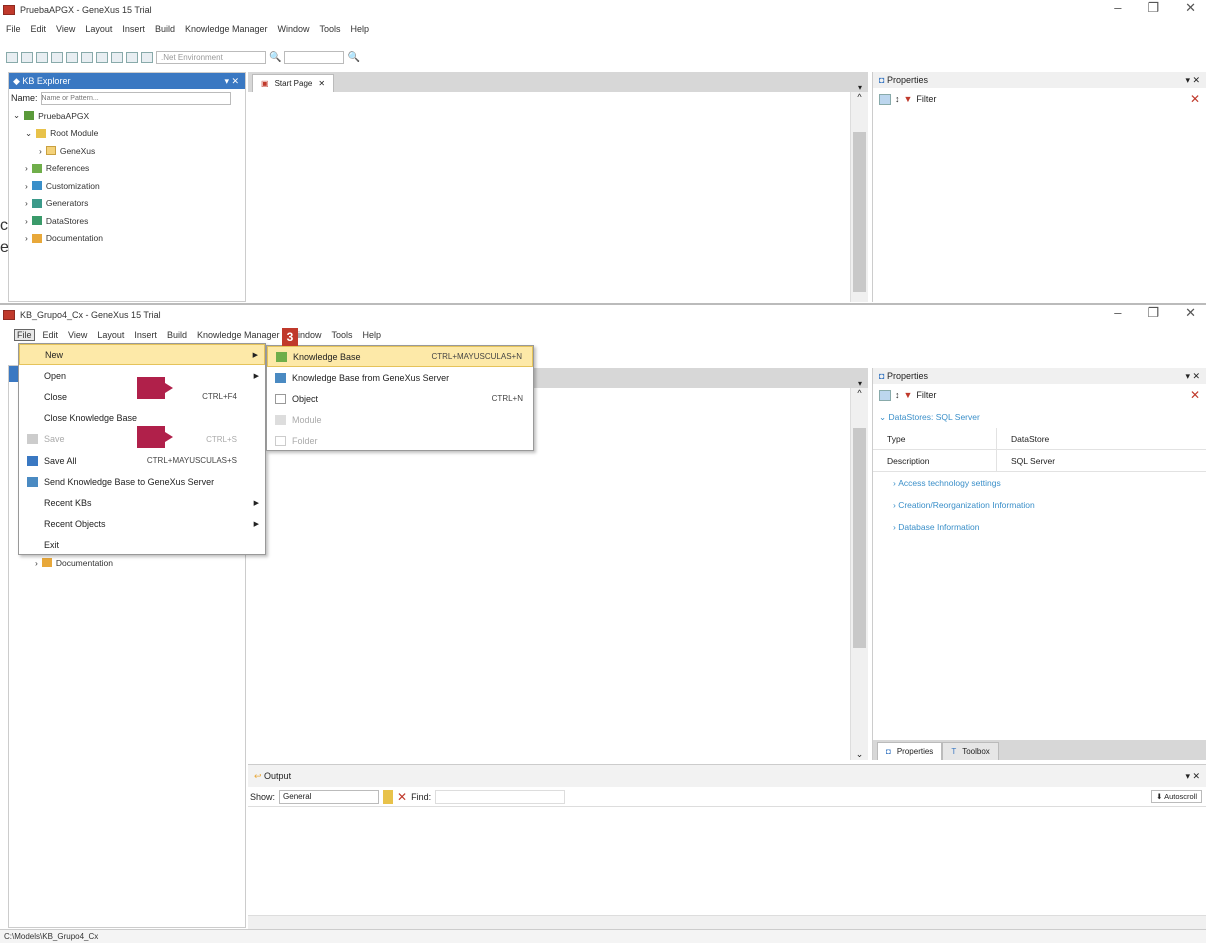  Describe the element at coordinates (57, 57) in the screenshot. I see `cut-icon` at that location.